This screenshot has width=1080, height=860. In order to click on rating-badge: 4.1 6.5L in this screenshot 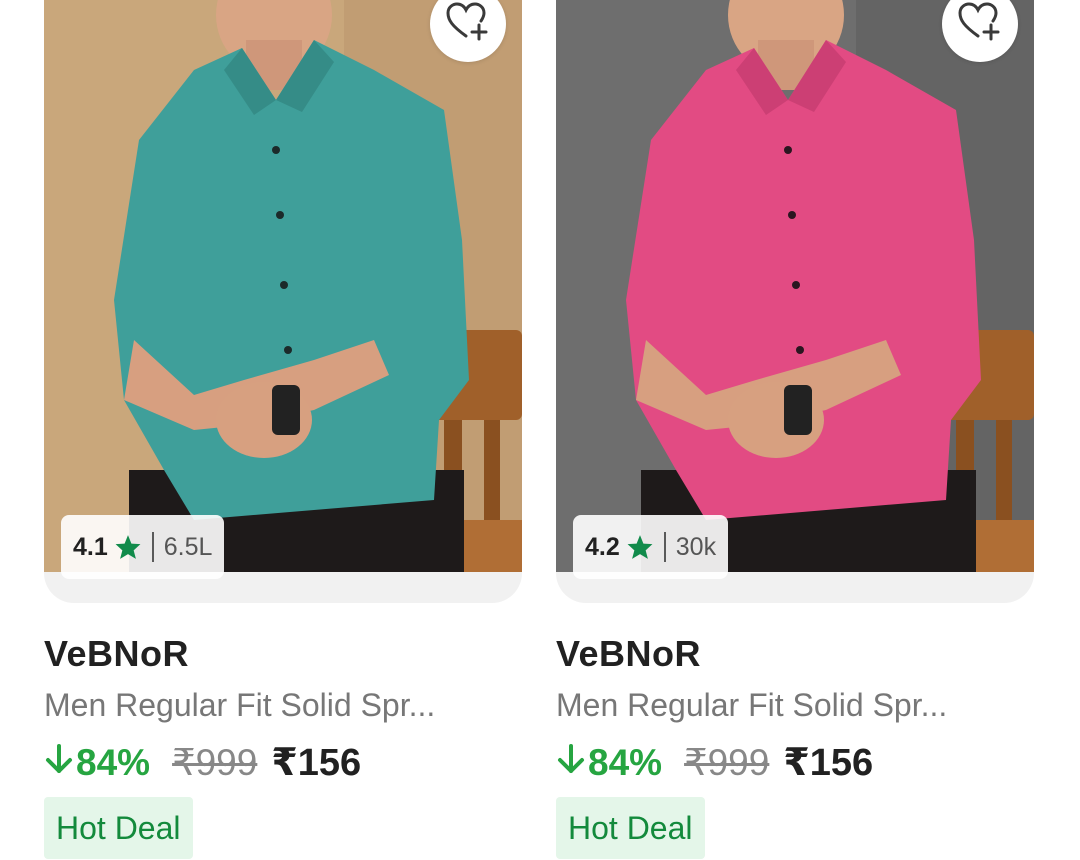, I will do `click(143, 547)`.